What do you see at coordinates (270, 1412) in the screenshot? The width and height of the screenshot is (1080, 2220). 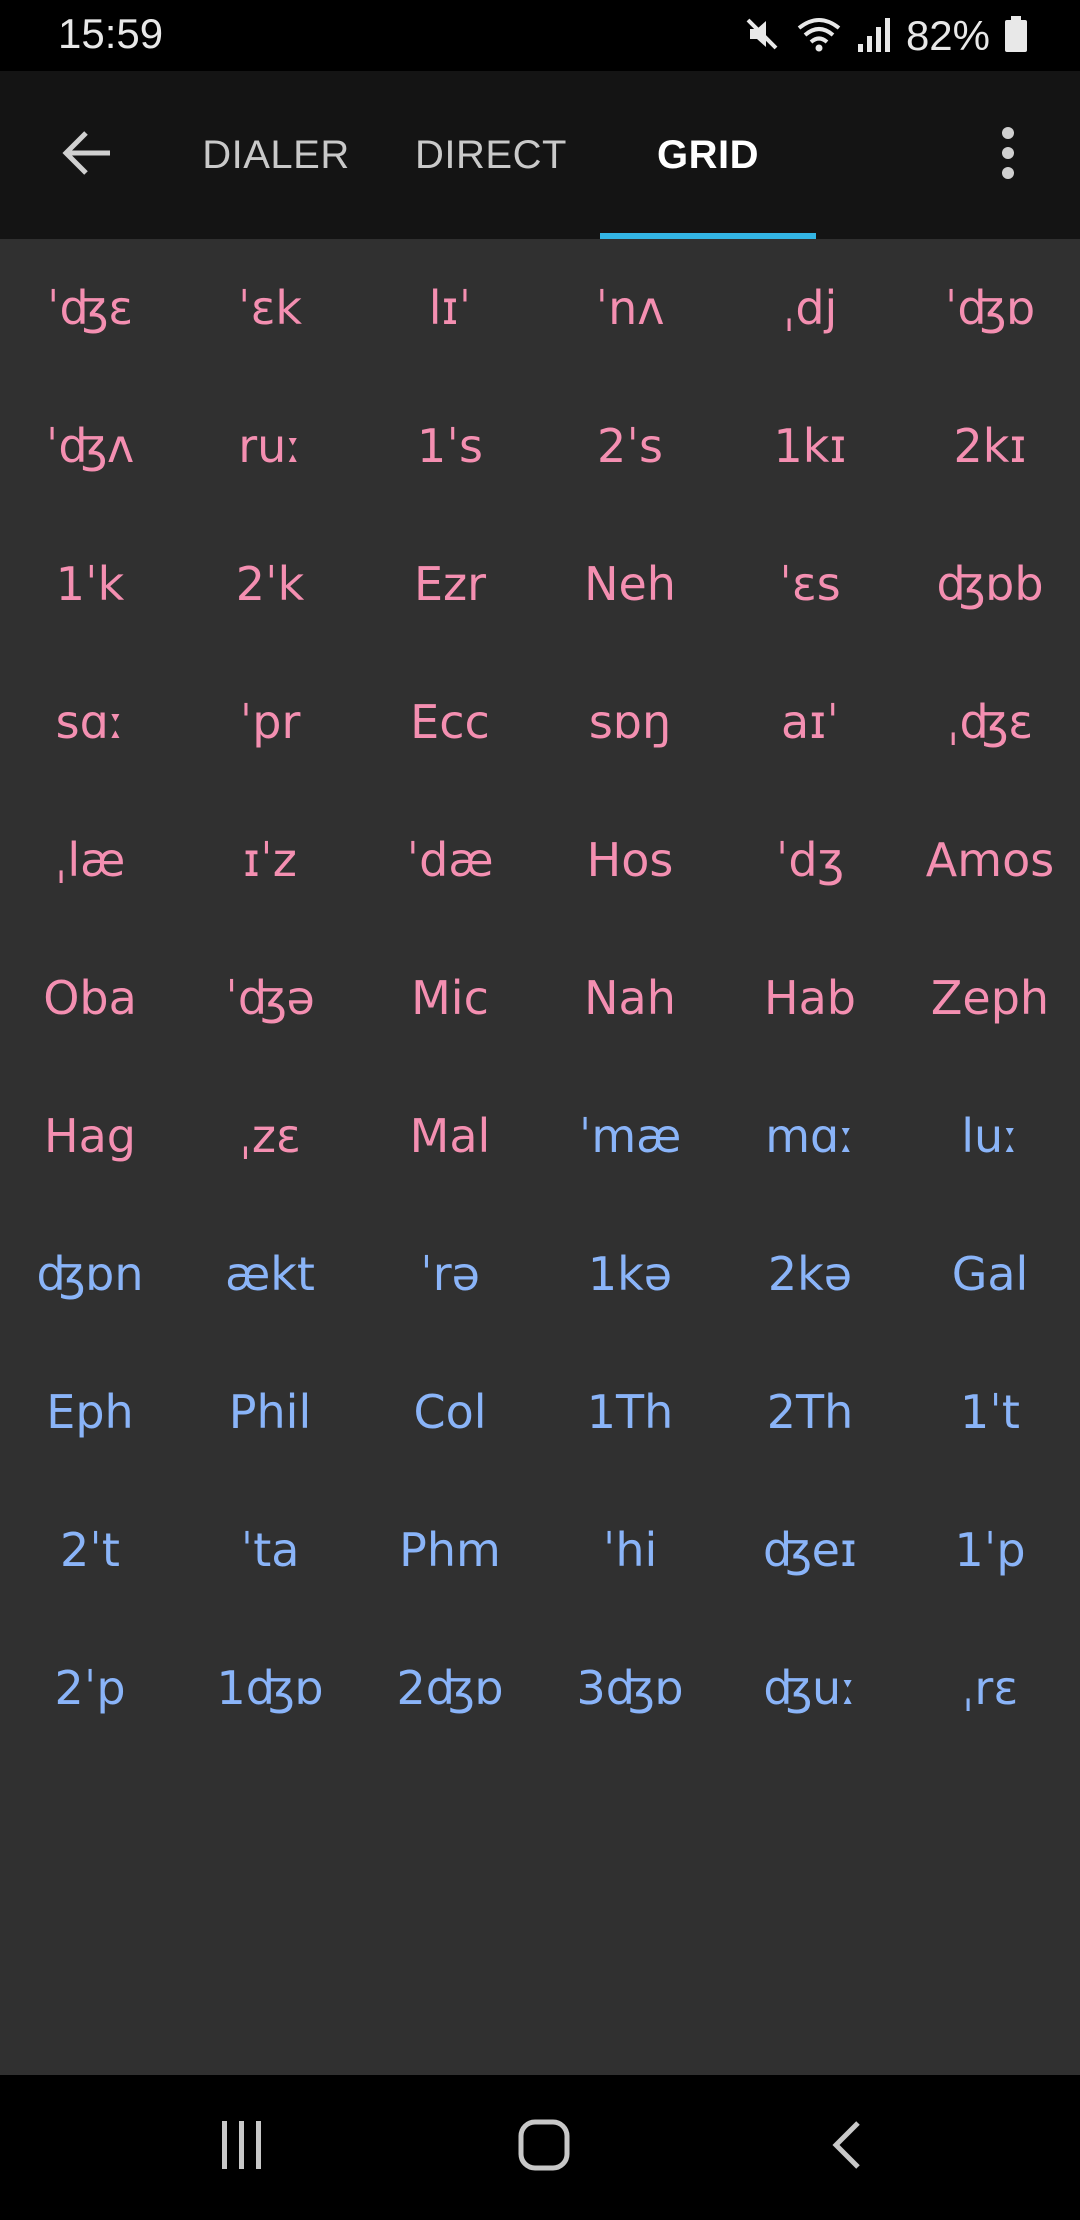 I see `book-cell: Phil` at bounding box center [270, 1412].